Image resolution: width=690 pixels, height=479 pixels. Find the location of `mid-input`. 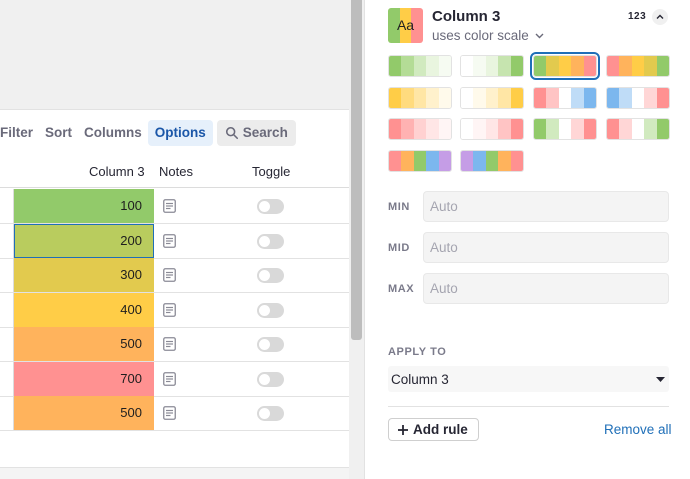

mid-input is located at coordinates (546, 247).